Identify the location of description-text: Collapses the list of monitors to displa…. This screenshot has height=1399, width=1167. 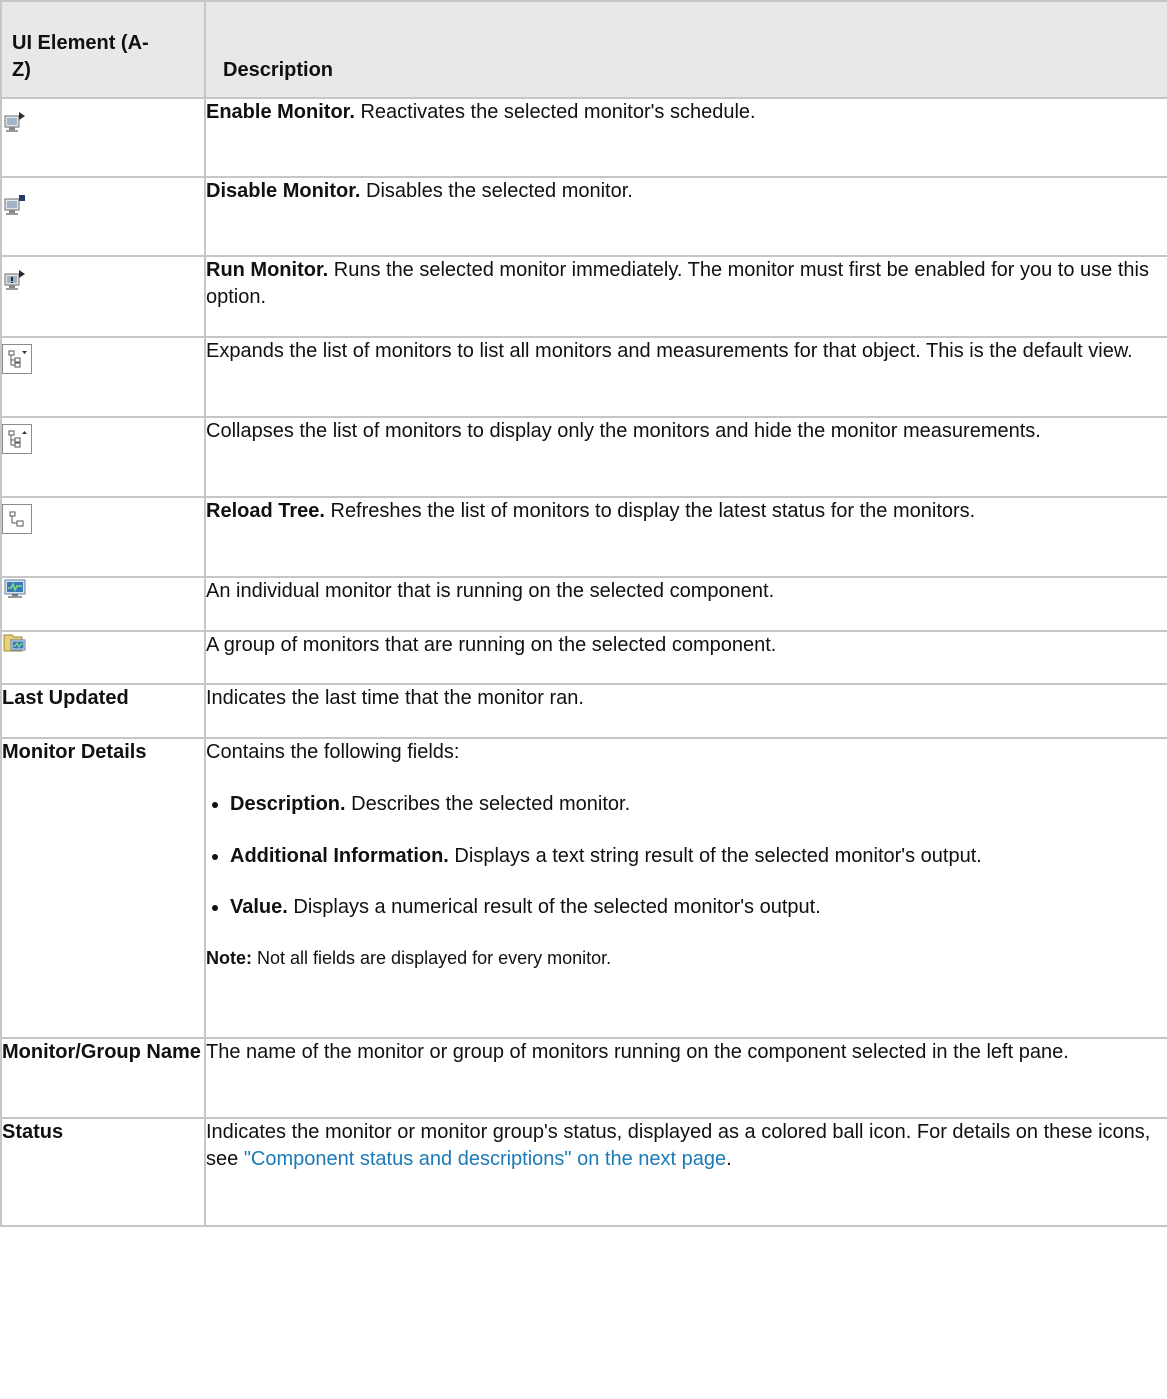
(623, 431).